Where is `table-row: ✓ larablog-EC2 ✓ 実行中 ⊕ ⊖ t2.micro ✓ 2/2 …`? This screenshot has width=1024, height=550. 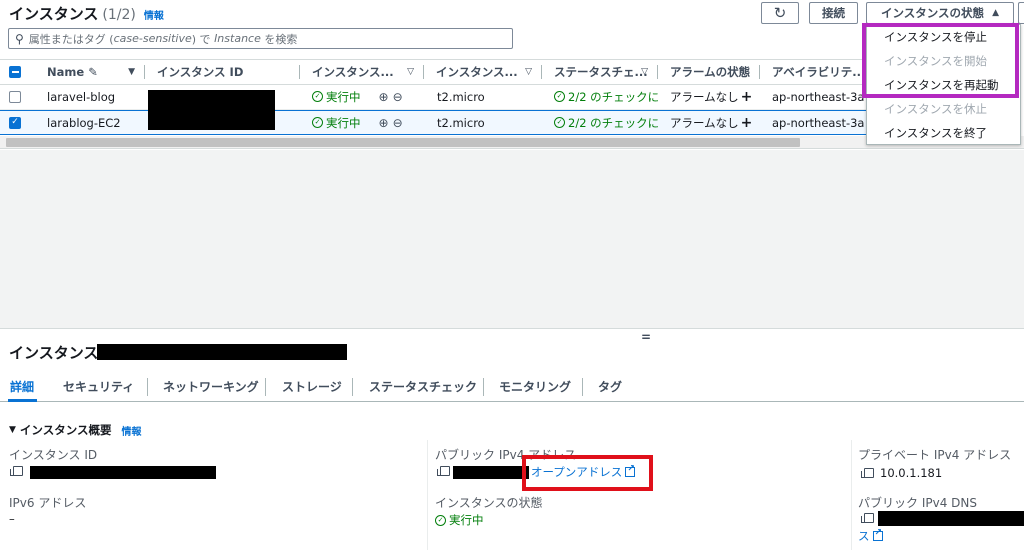 table-row: ✓ larablog-EC2 ✓ 実行中 ⊕ ⊖ t2.micro ✓ 2/2 … is located at coordinates (433, 122).